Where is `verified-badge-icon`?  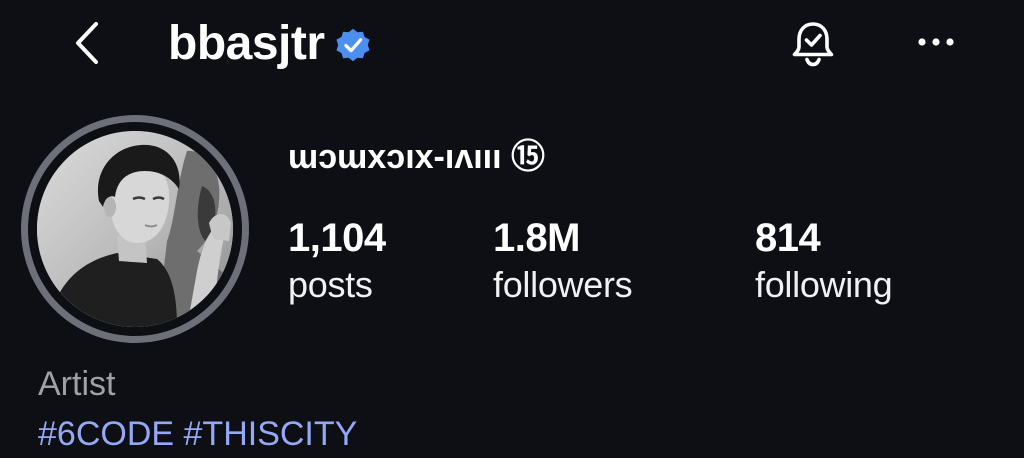 verified-badge-icon is located at coordinates (353, 45).